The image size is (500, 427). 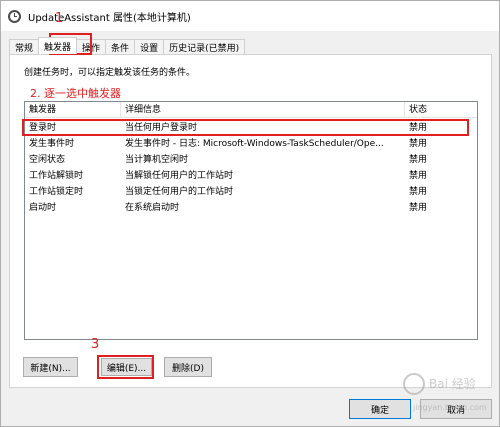 What do you see at coordinates (441, 110) in the screenshot?
I see `column-header-status: 状态` at bounding box center [441, 110].